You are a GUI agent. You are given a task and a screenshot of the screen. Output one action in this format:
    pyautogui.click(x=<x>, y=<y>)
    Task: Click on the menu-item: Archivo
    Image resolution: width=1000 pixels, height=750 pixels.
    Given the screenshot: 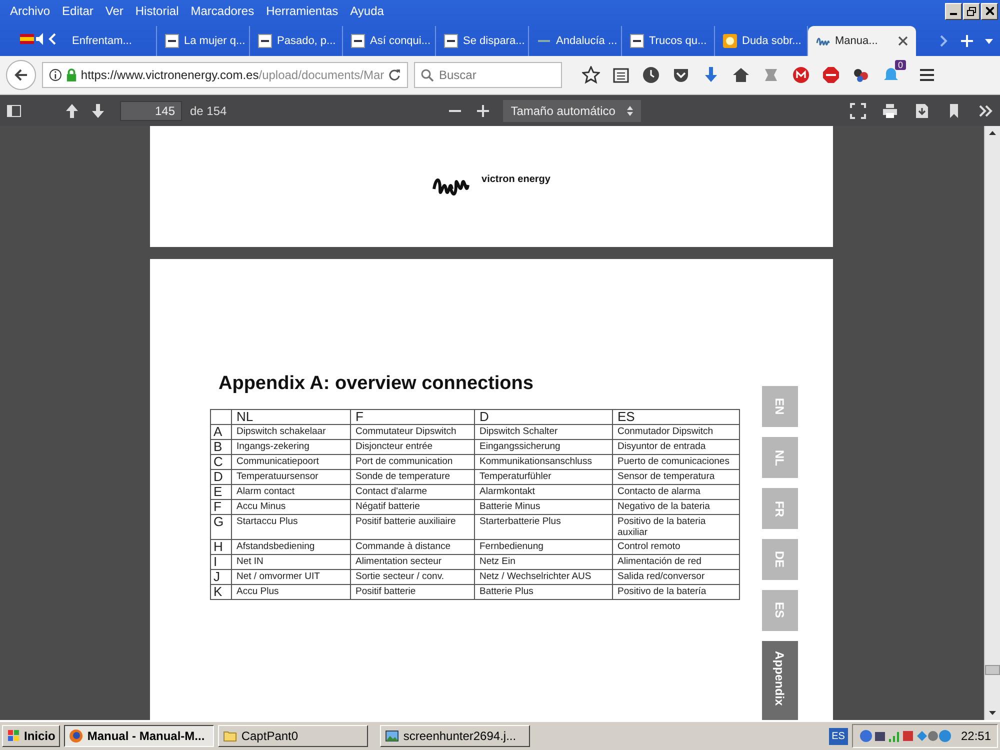 What is the action you would take?
    pyautogui.click(x=30, y=11)
    